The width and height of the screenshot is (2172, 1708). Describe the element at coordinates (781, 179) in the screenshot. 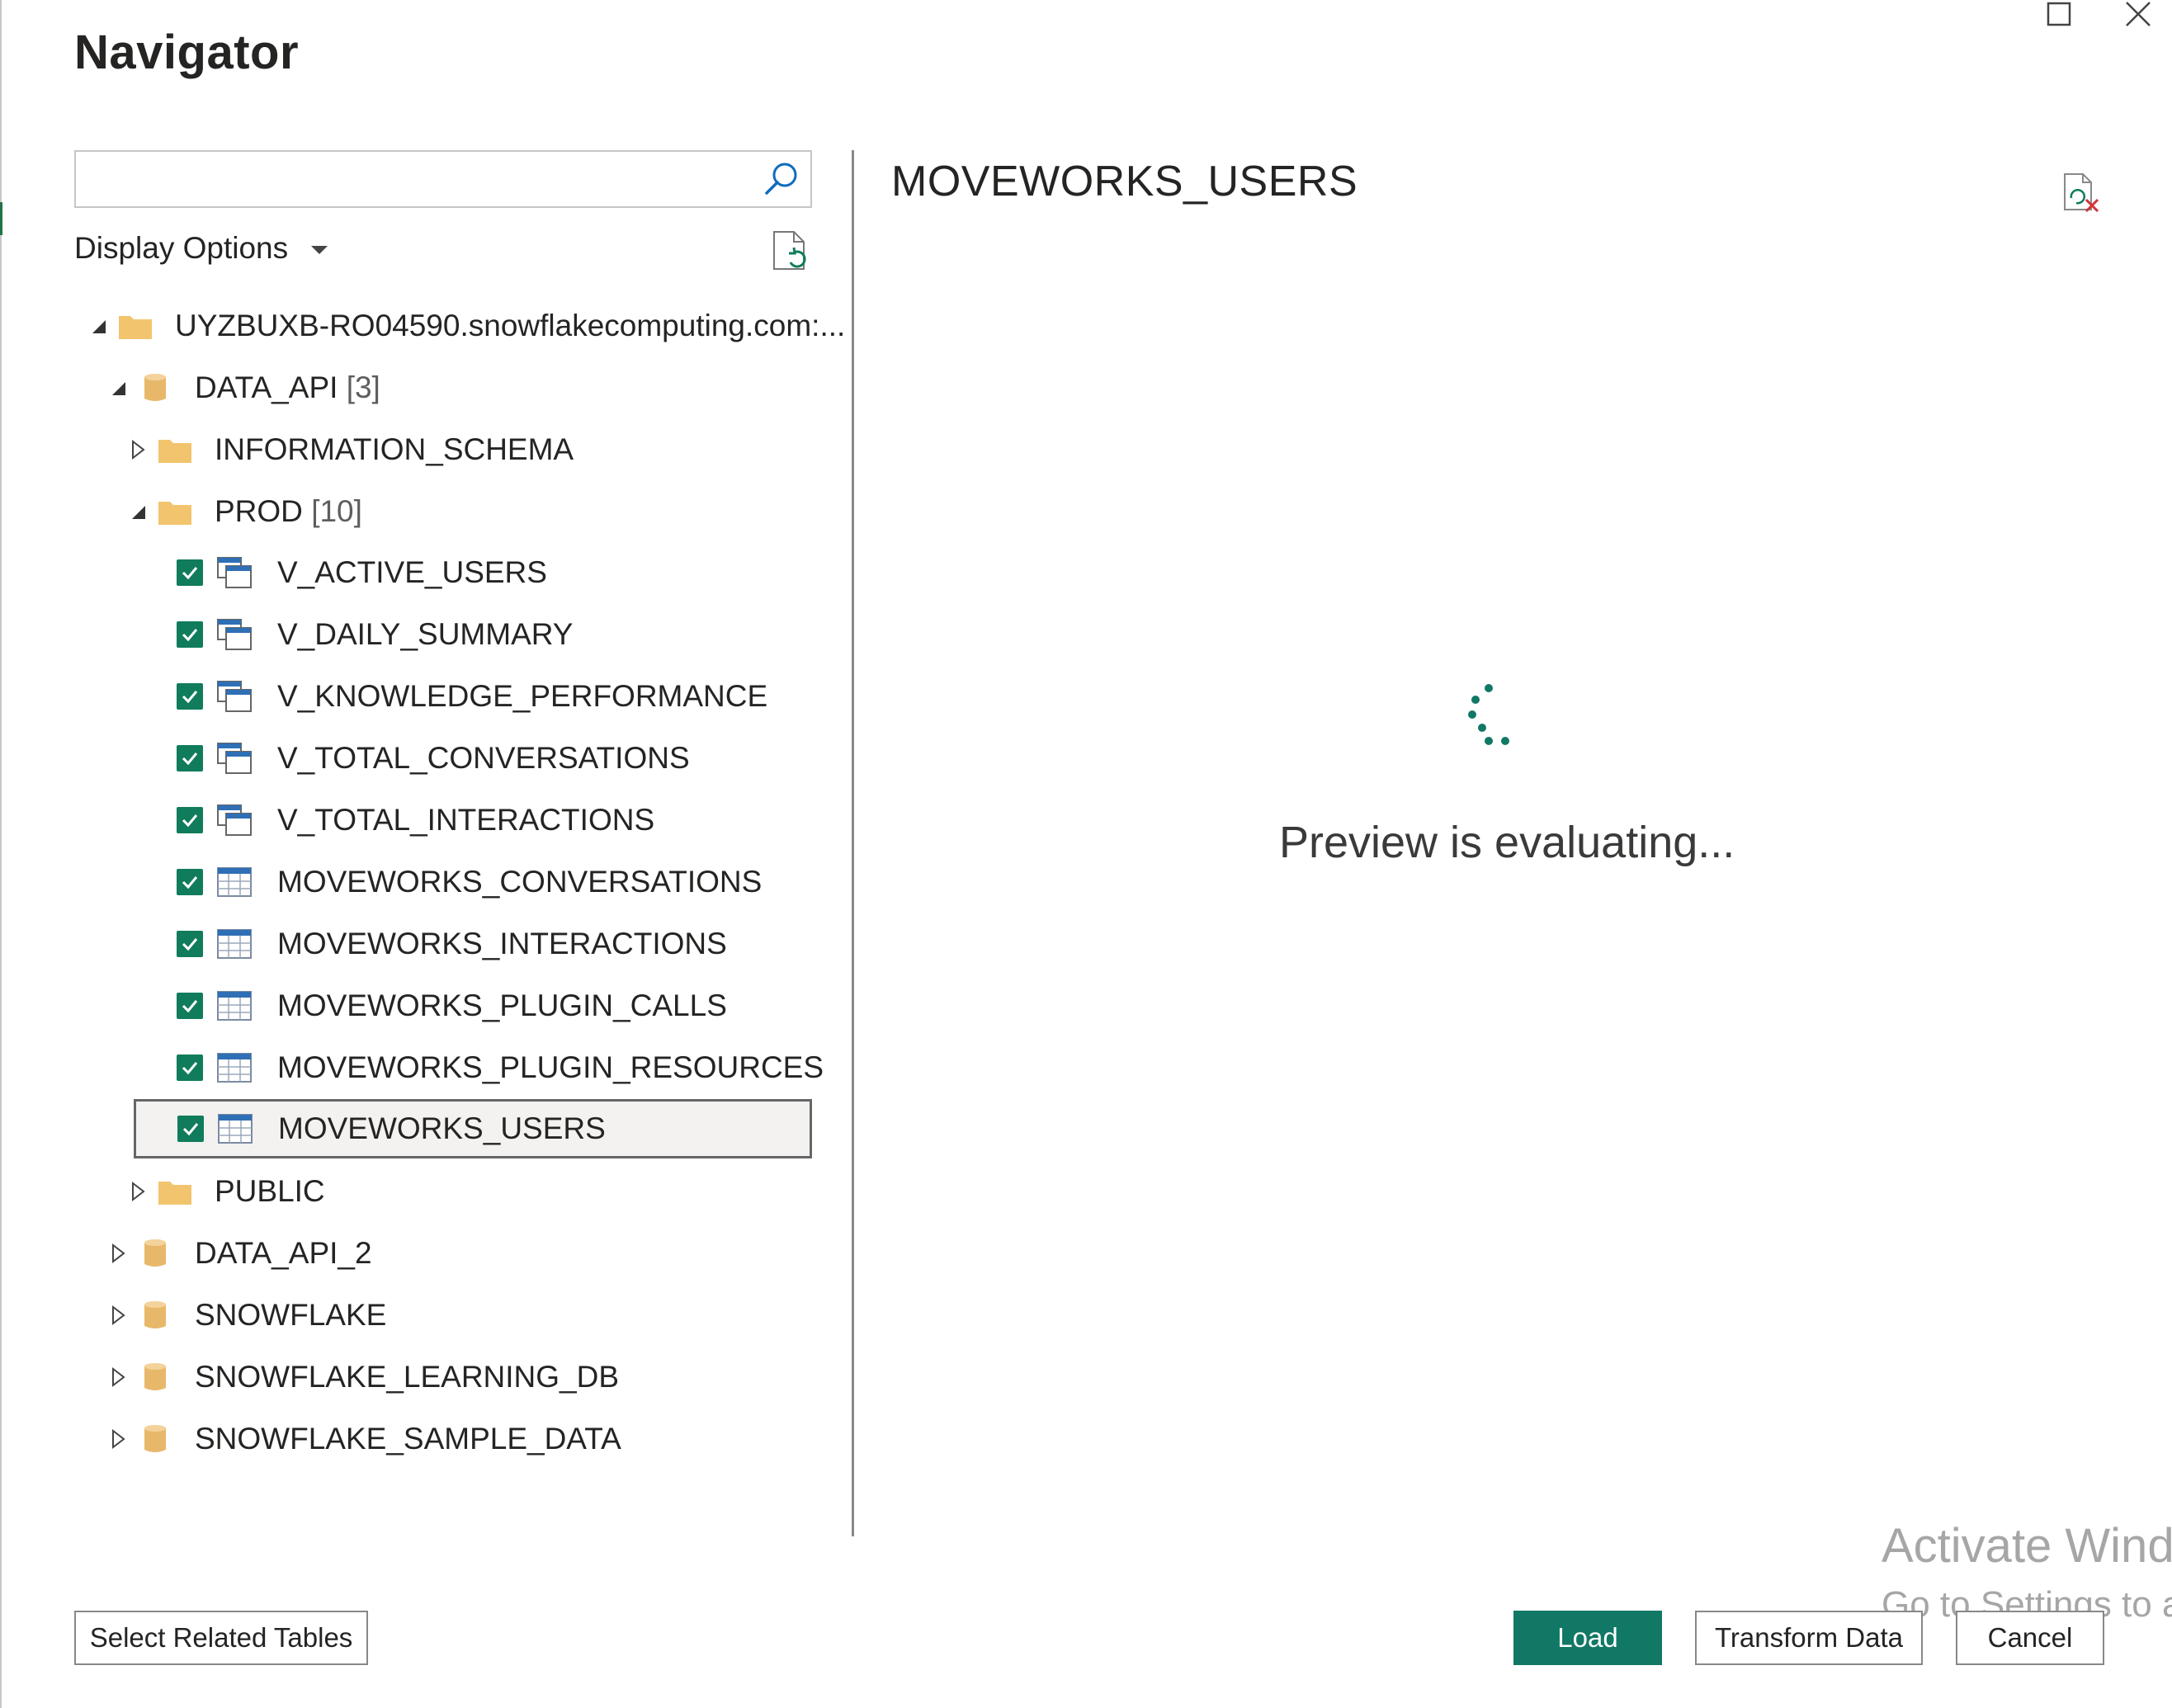

I see `search-icon` at that location.